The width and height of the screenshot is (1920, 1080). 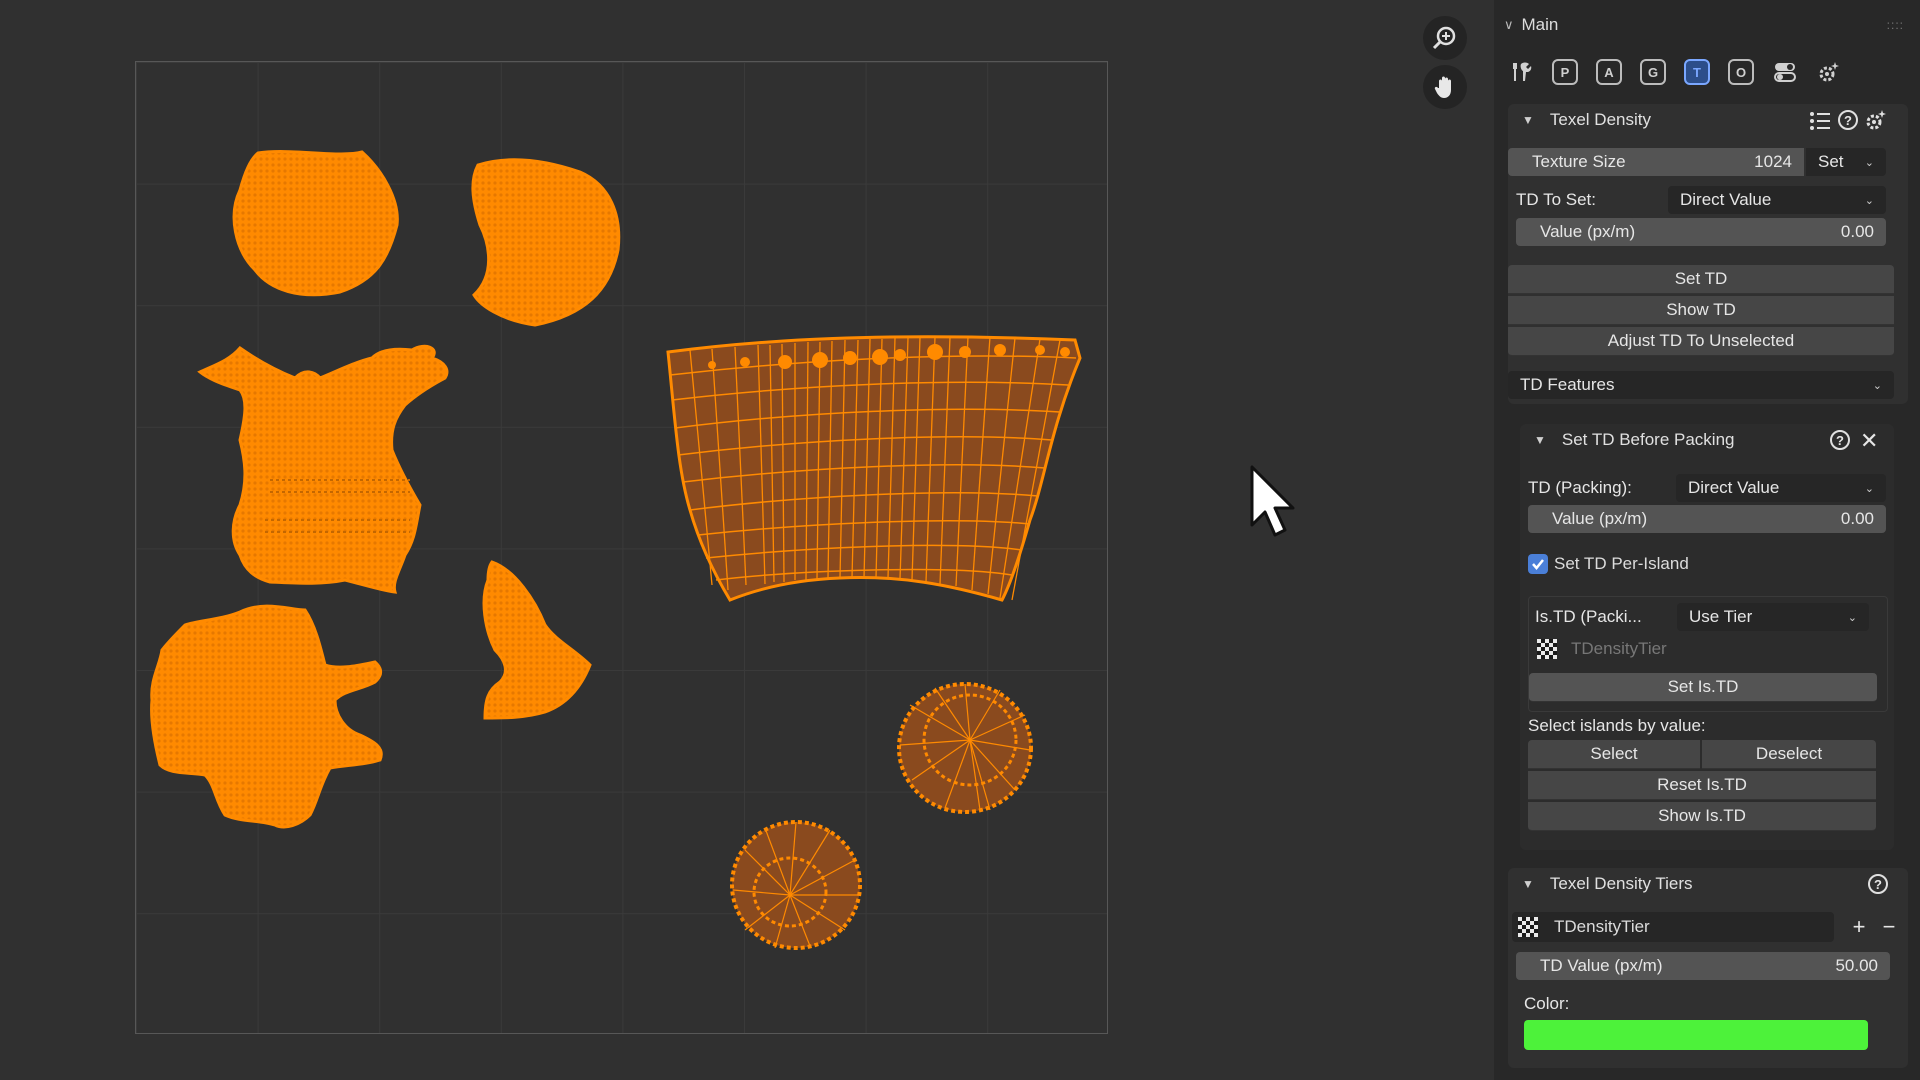 I want to click on td-packing-label: TD (Packing):, so click(x=1580, y=487).